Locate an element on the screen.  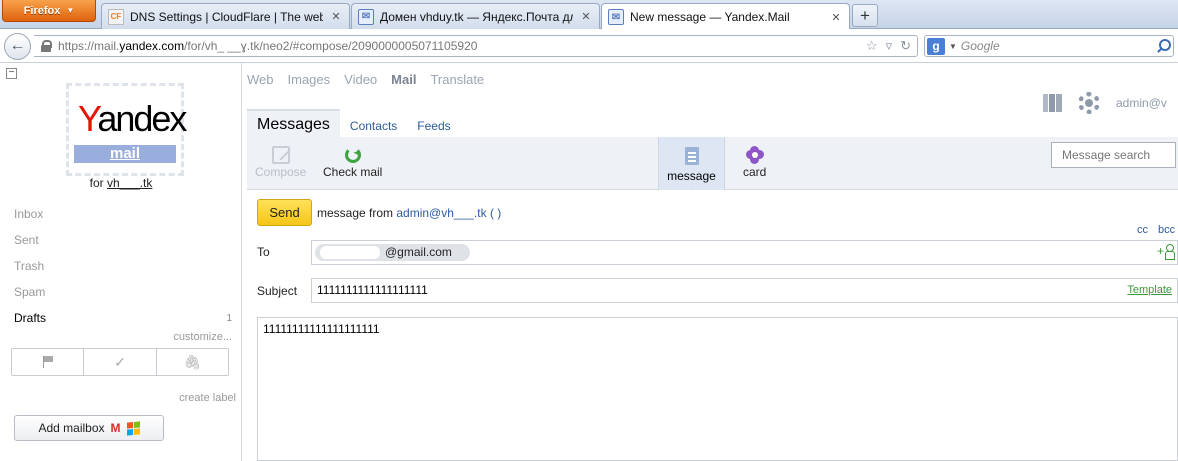
themes-icon is located at coordinates (1052, 103).